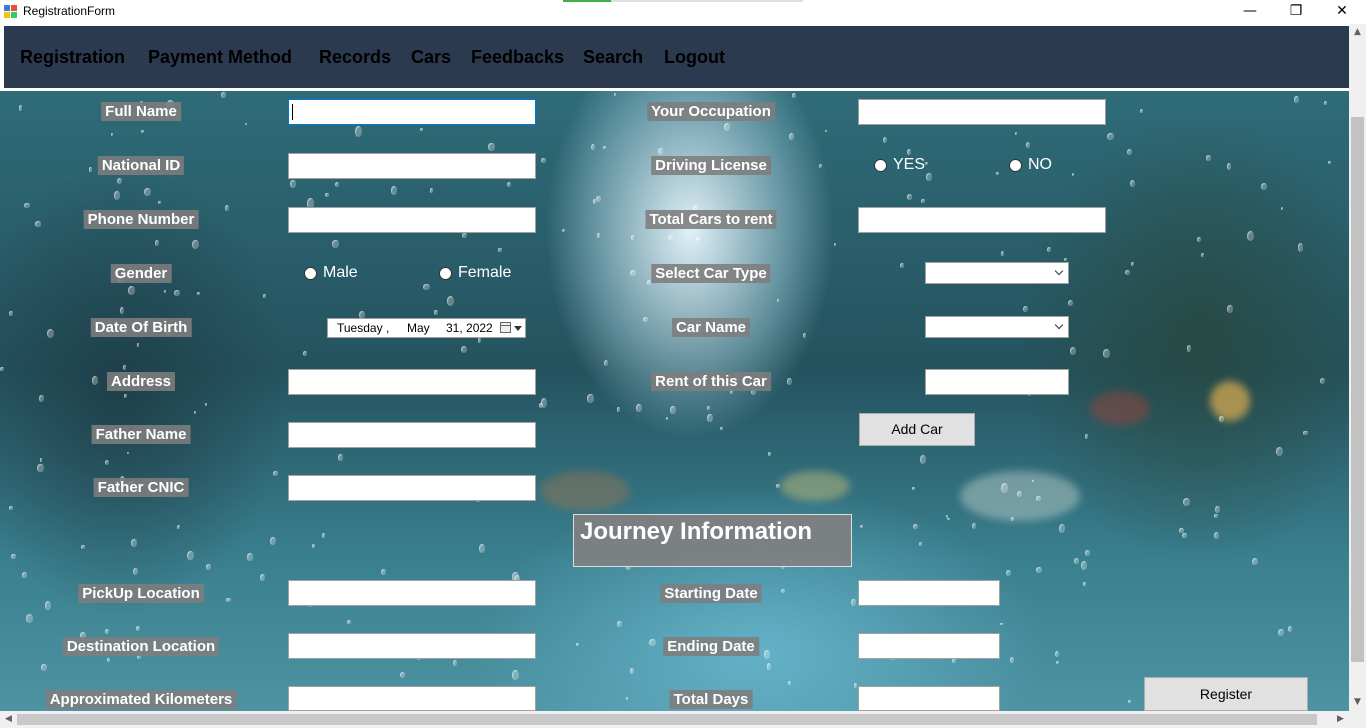 The height and width of the screenshot is (728, 1366). What do you see at coordinates (1340, 719) in the screenshot?
I see `scroll-right-icon: ▶` at bounding box center [1340, 719].